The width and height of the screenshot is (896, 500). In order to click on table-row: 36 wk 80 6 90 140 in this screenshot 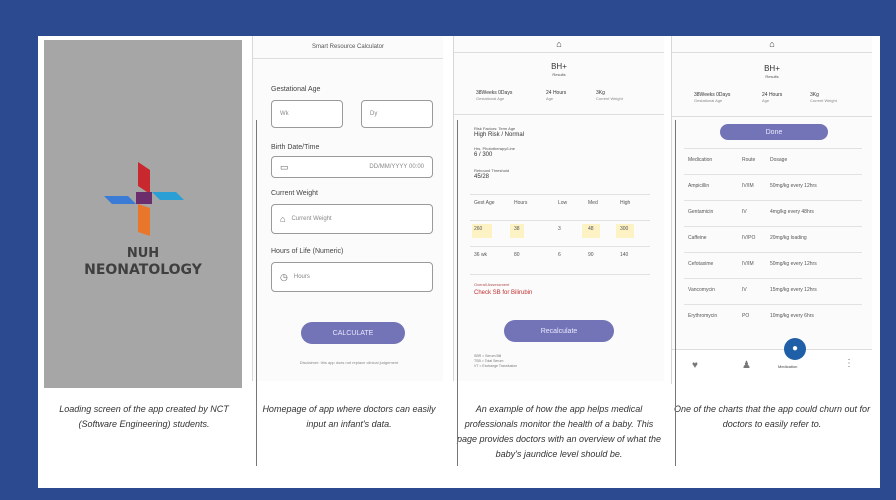, I will do `click(560, 255)`.